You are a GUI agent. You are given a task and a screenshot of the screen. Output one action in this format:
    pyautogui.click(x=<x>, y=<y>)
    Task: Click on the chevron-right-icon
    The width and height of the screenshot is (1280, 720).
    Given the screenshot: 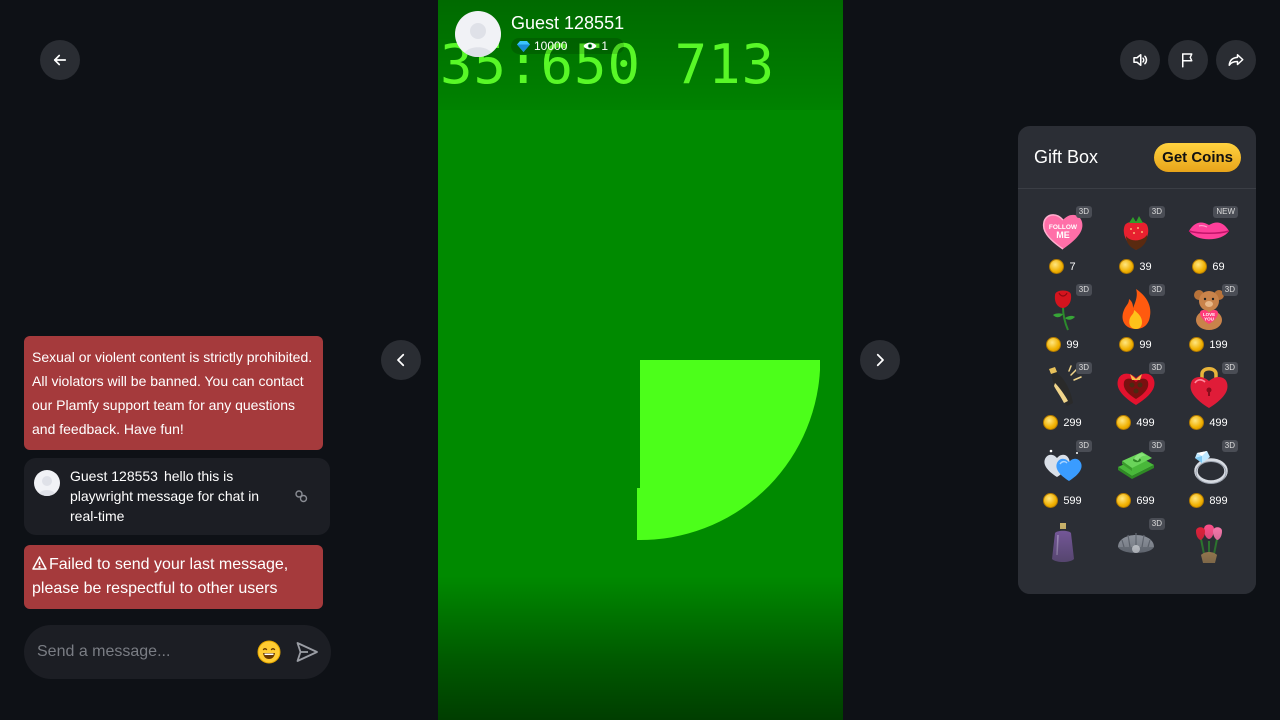 What is the action you would take?
    pyautogui.click(x=880, y=360)
    